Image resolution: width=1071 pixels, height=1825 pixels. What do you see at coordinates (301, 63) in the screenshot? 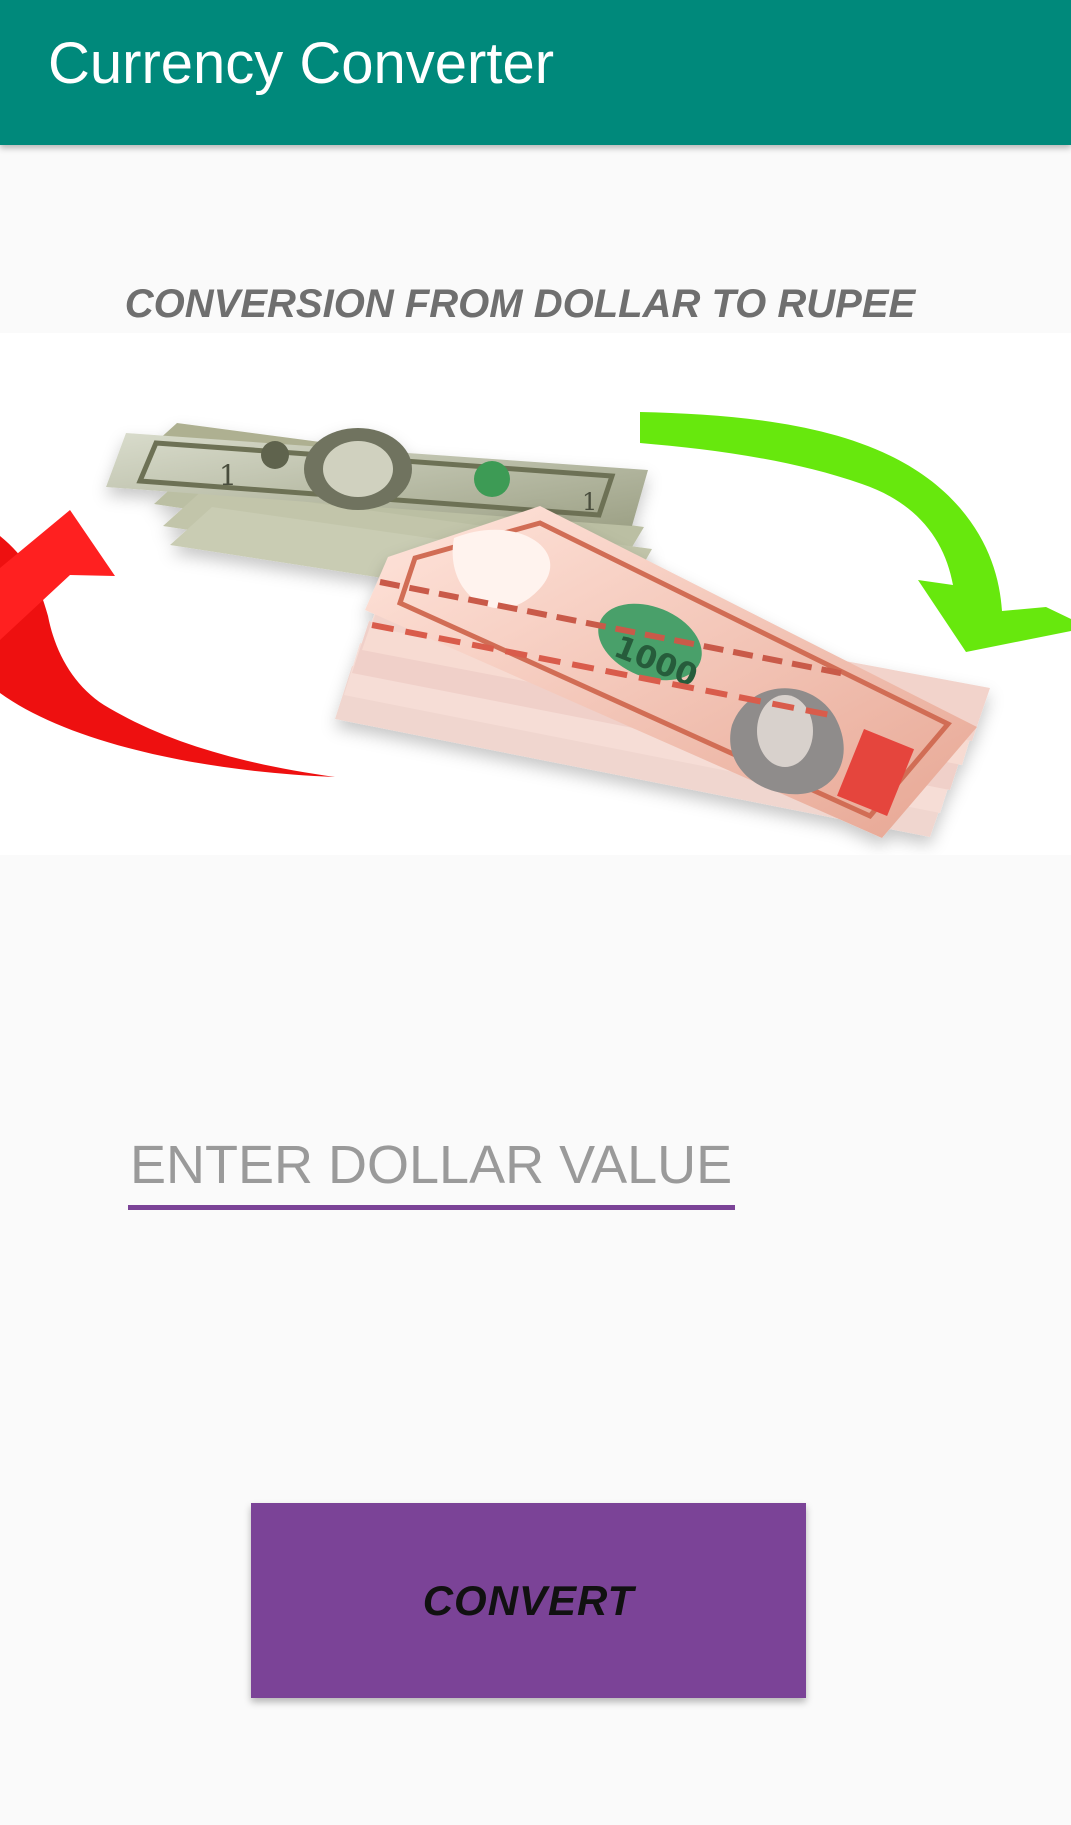
I see `app-title: Currency Converter` at bounding box center [301, 63].